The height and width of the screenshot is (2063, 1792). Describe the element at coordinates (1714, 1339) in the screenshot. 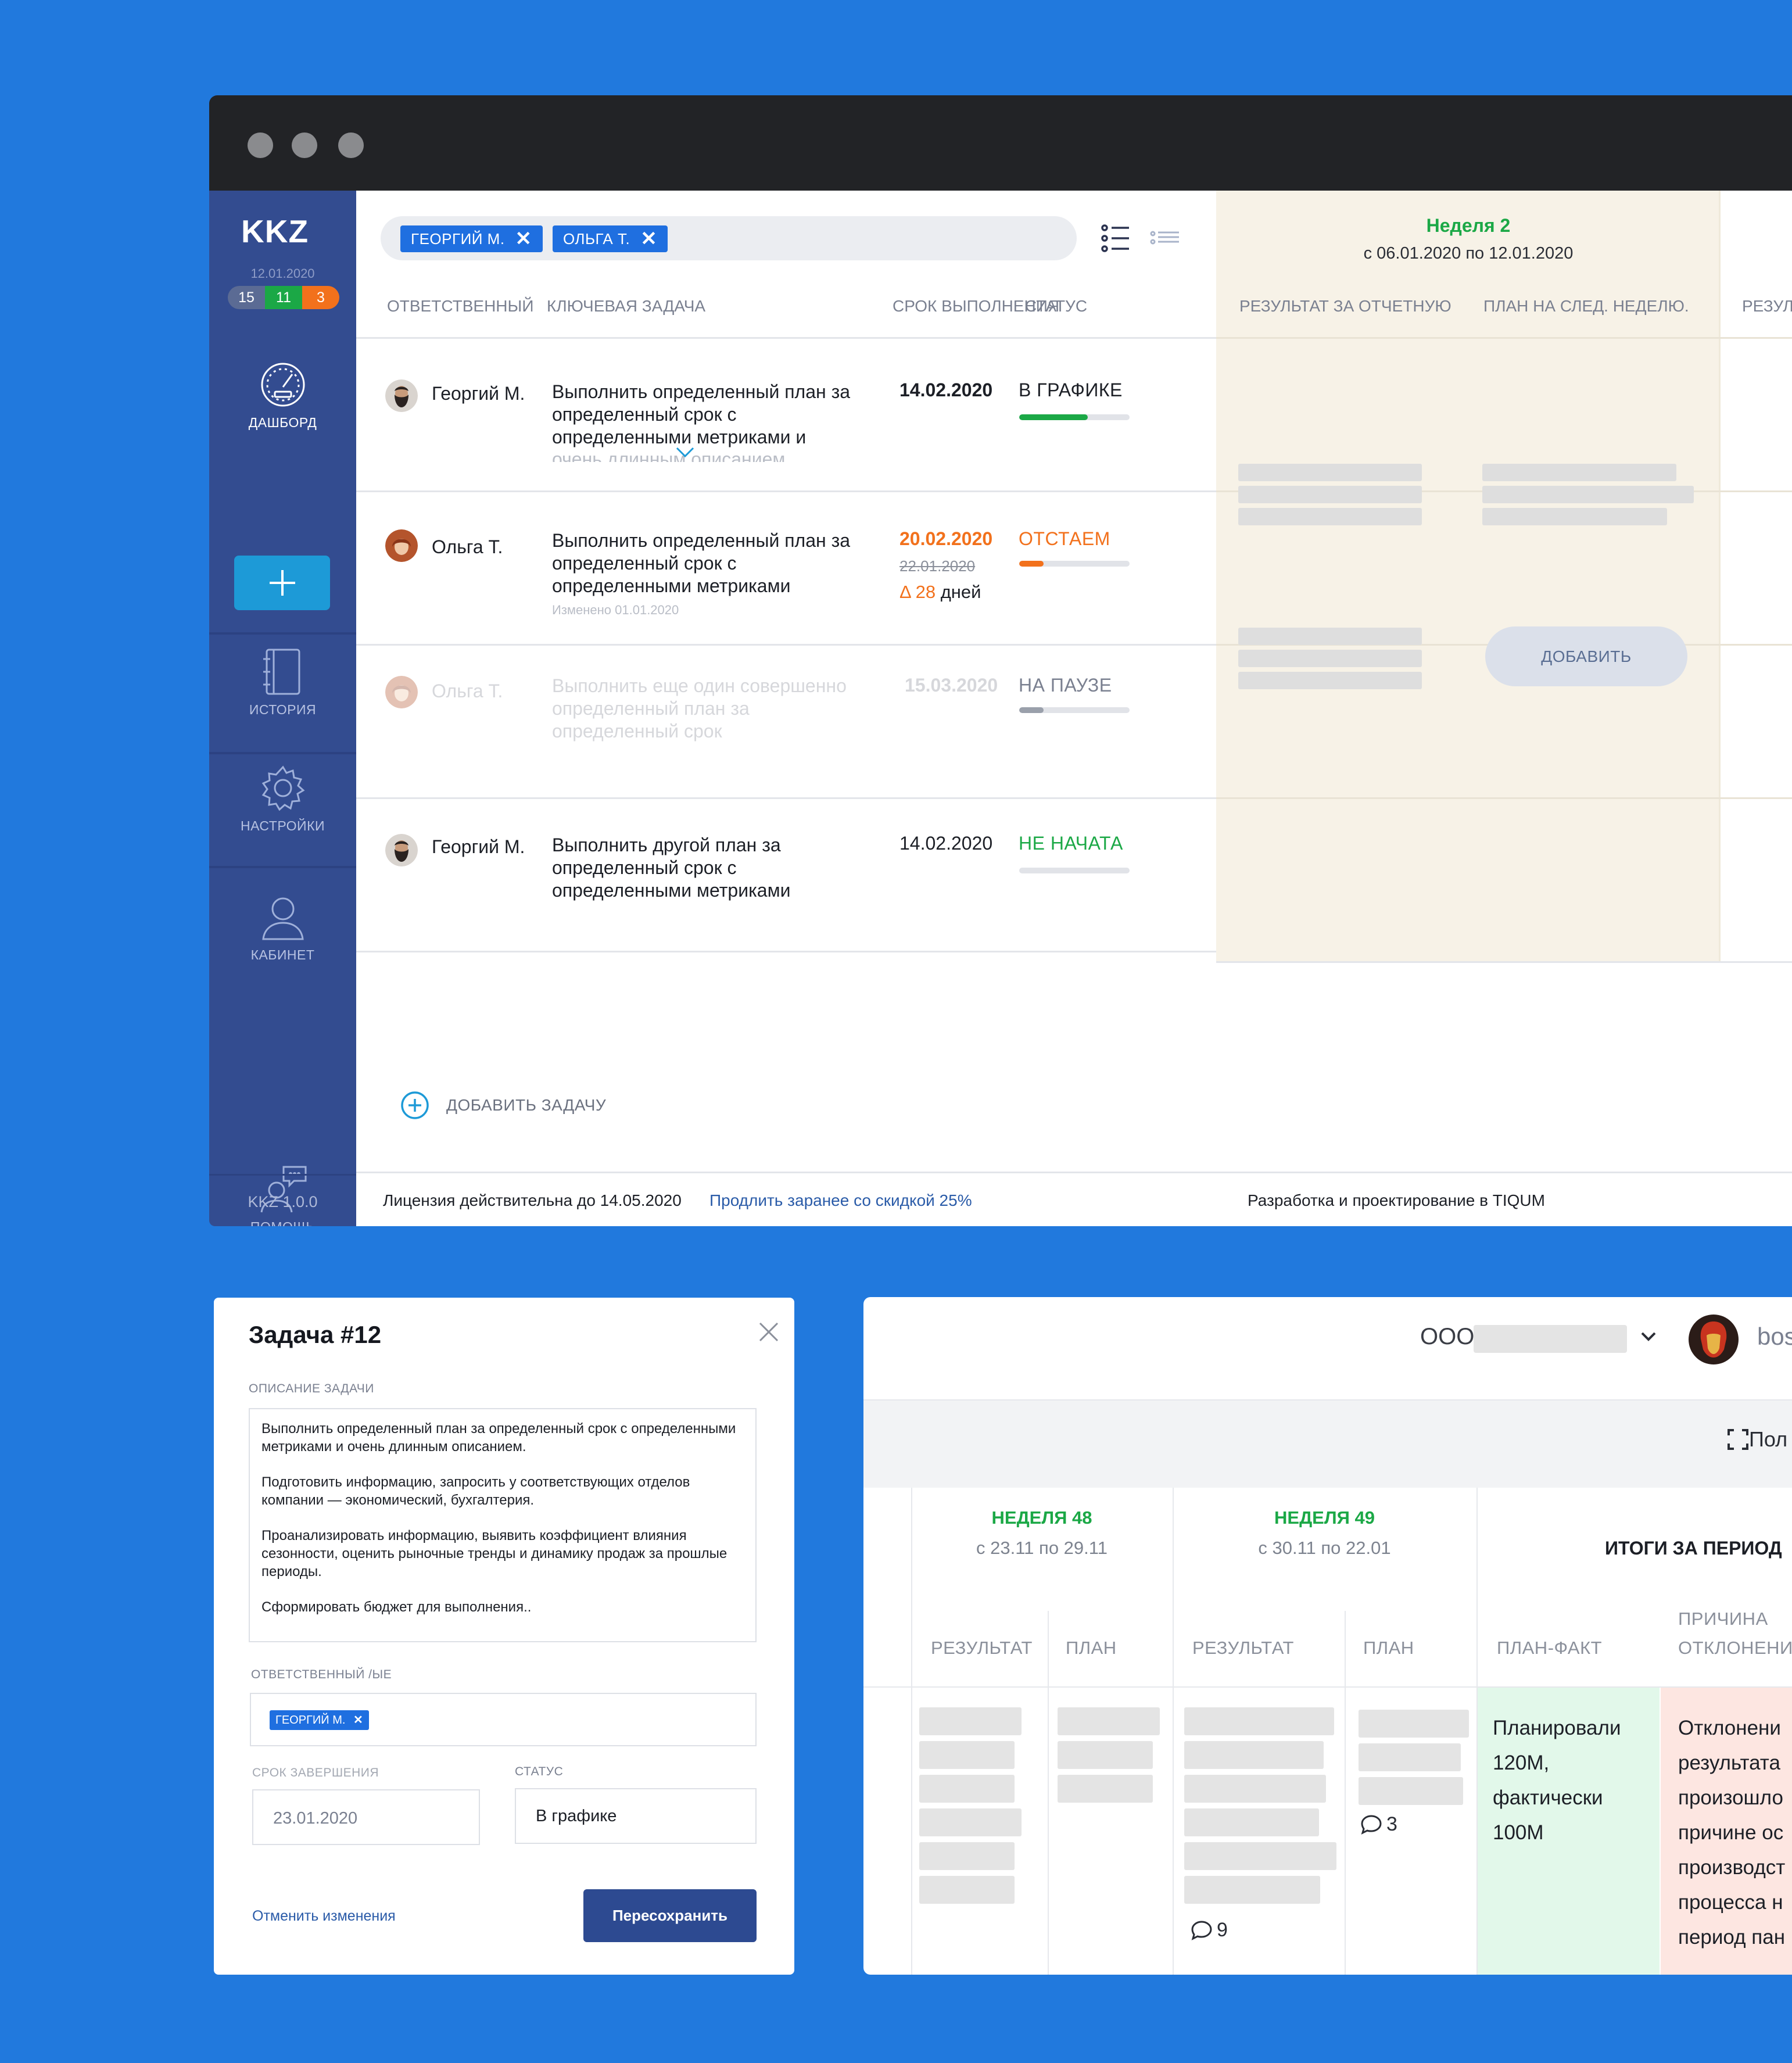

I see `user-avatar` at that location.